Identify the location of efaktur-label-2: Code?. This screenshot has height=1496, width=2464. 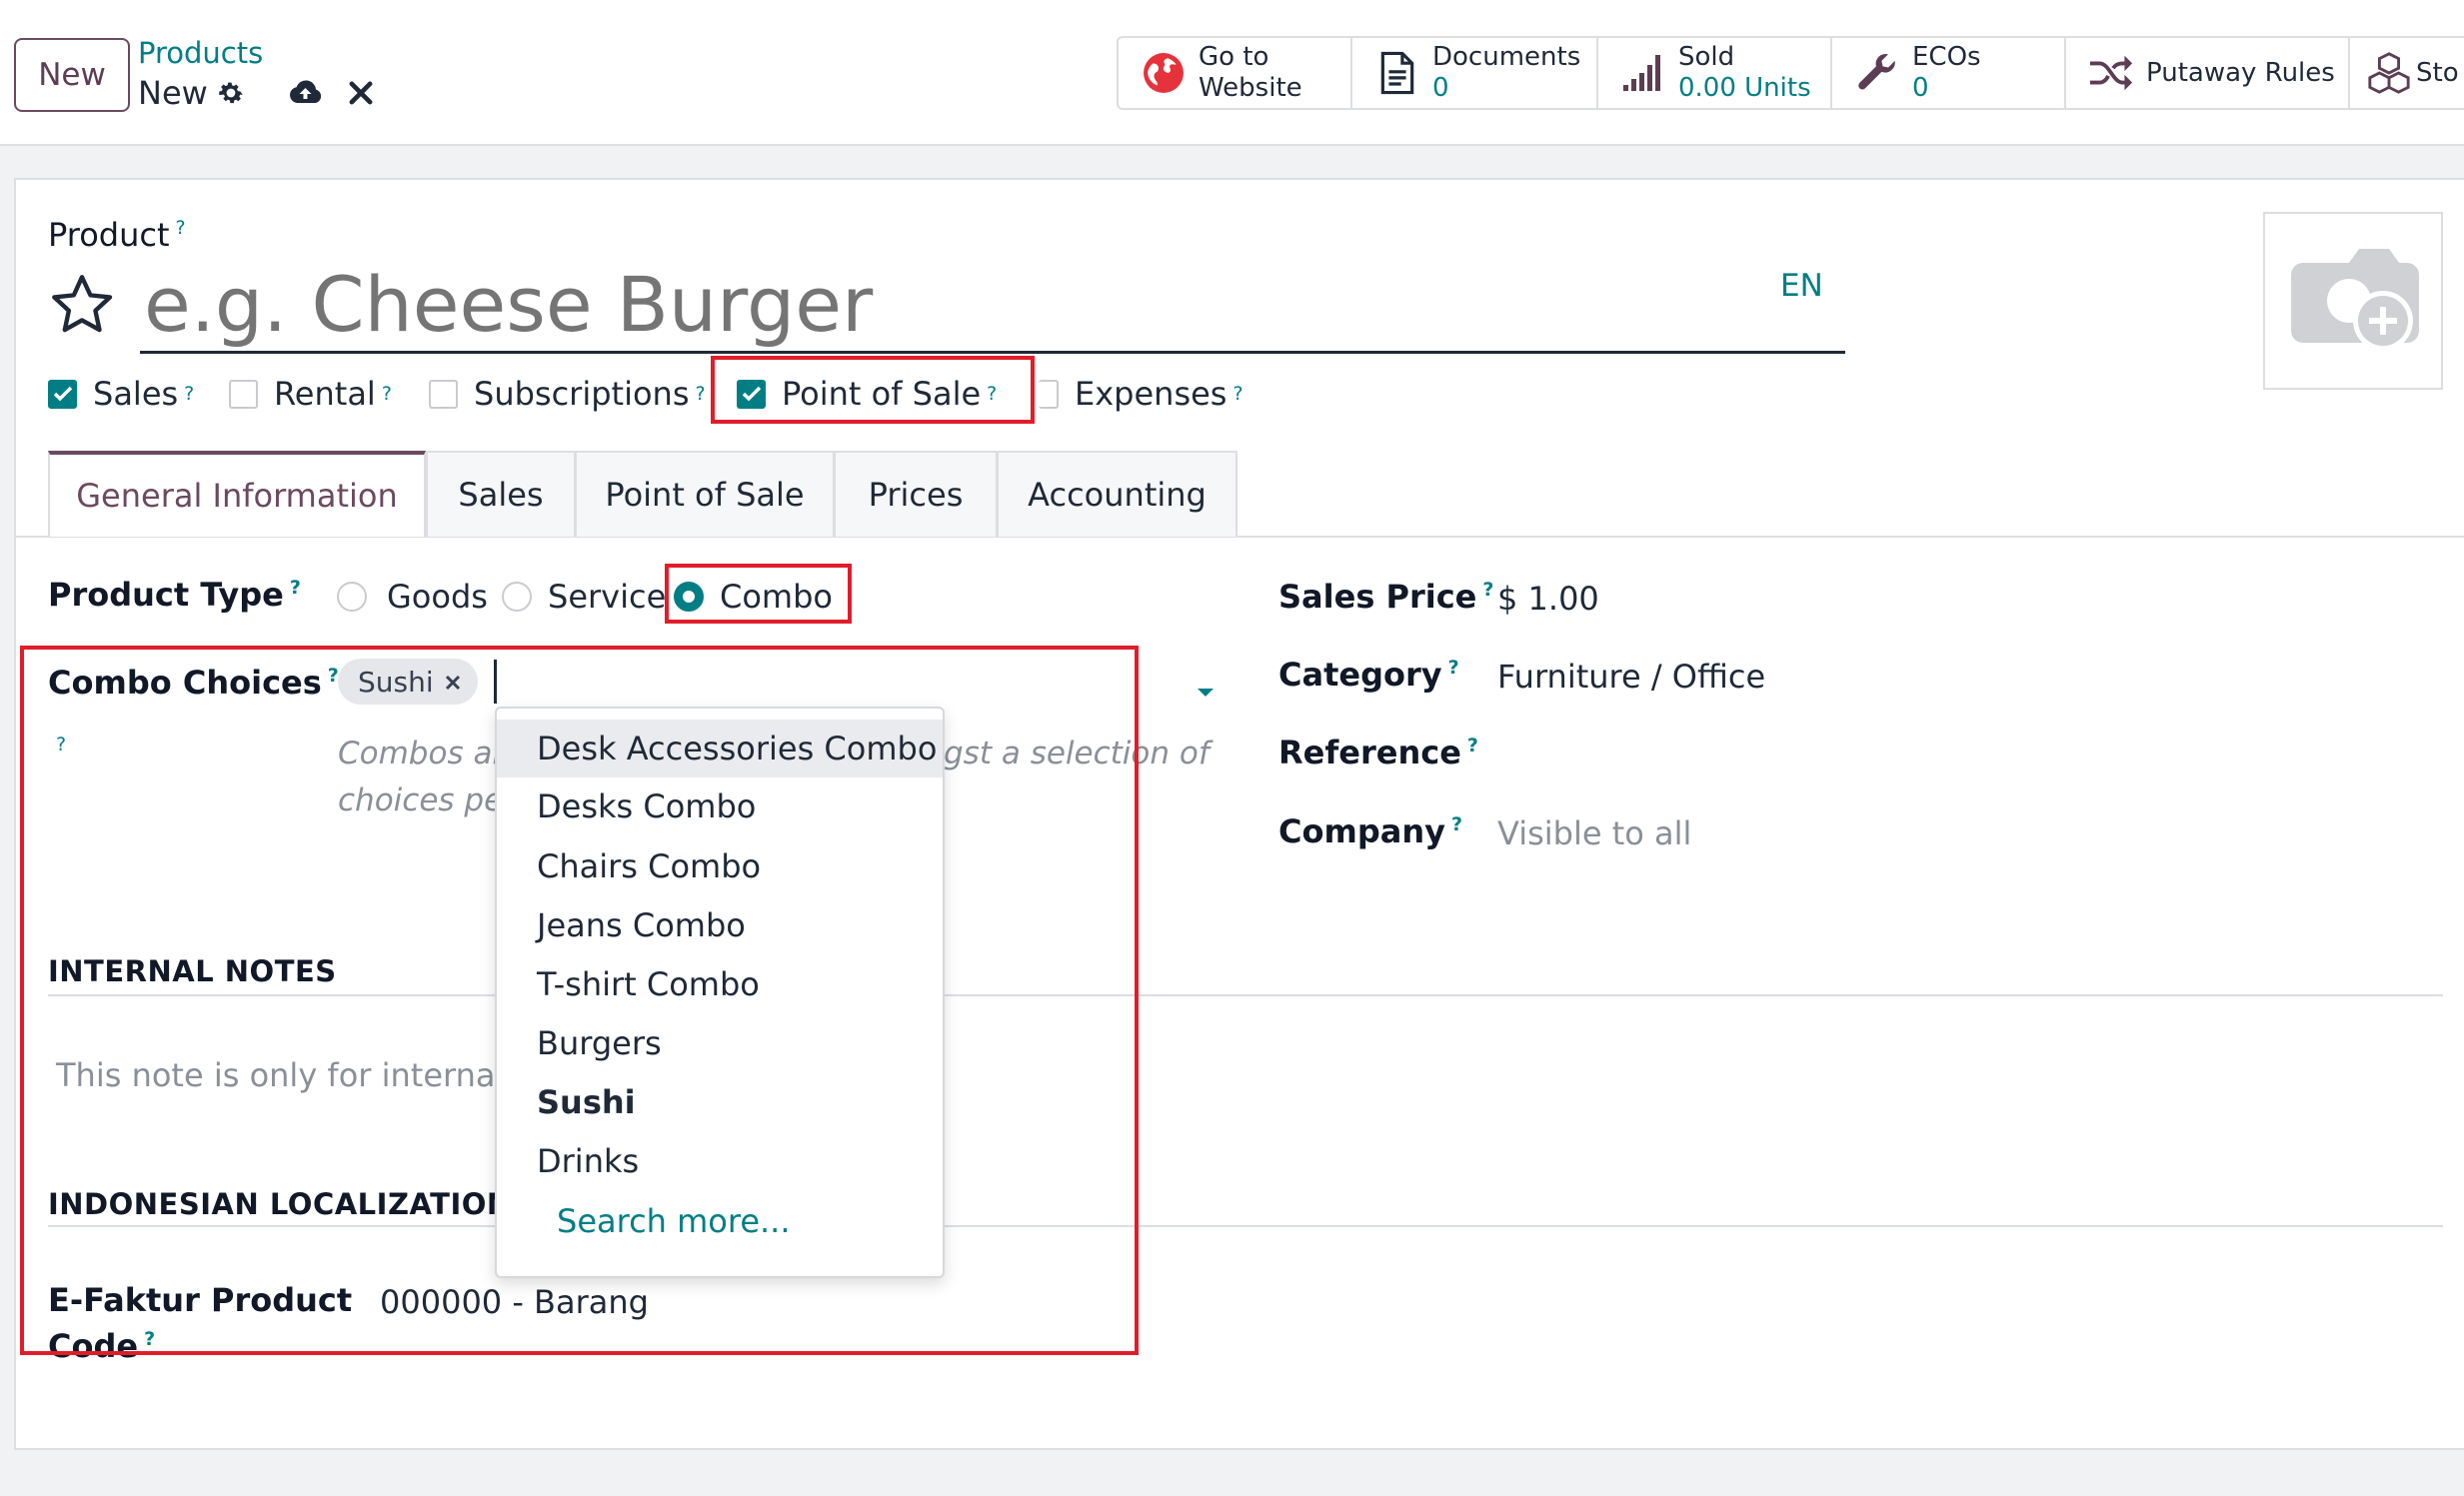
(102, 1346).